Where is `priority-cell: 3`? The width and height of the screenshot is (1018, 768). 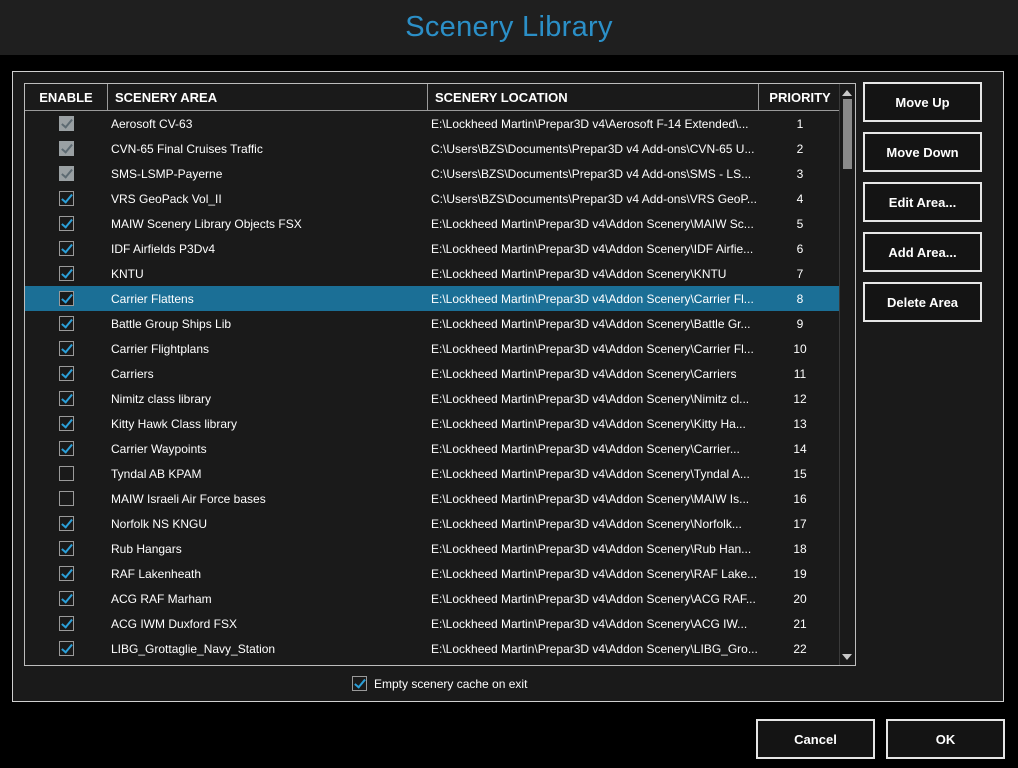
priority-cell: 3 is located at coordinates (800, 173).